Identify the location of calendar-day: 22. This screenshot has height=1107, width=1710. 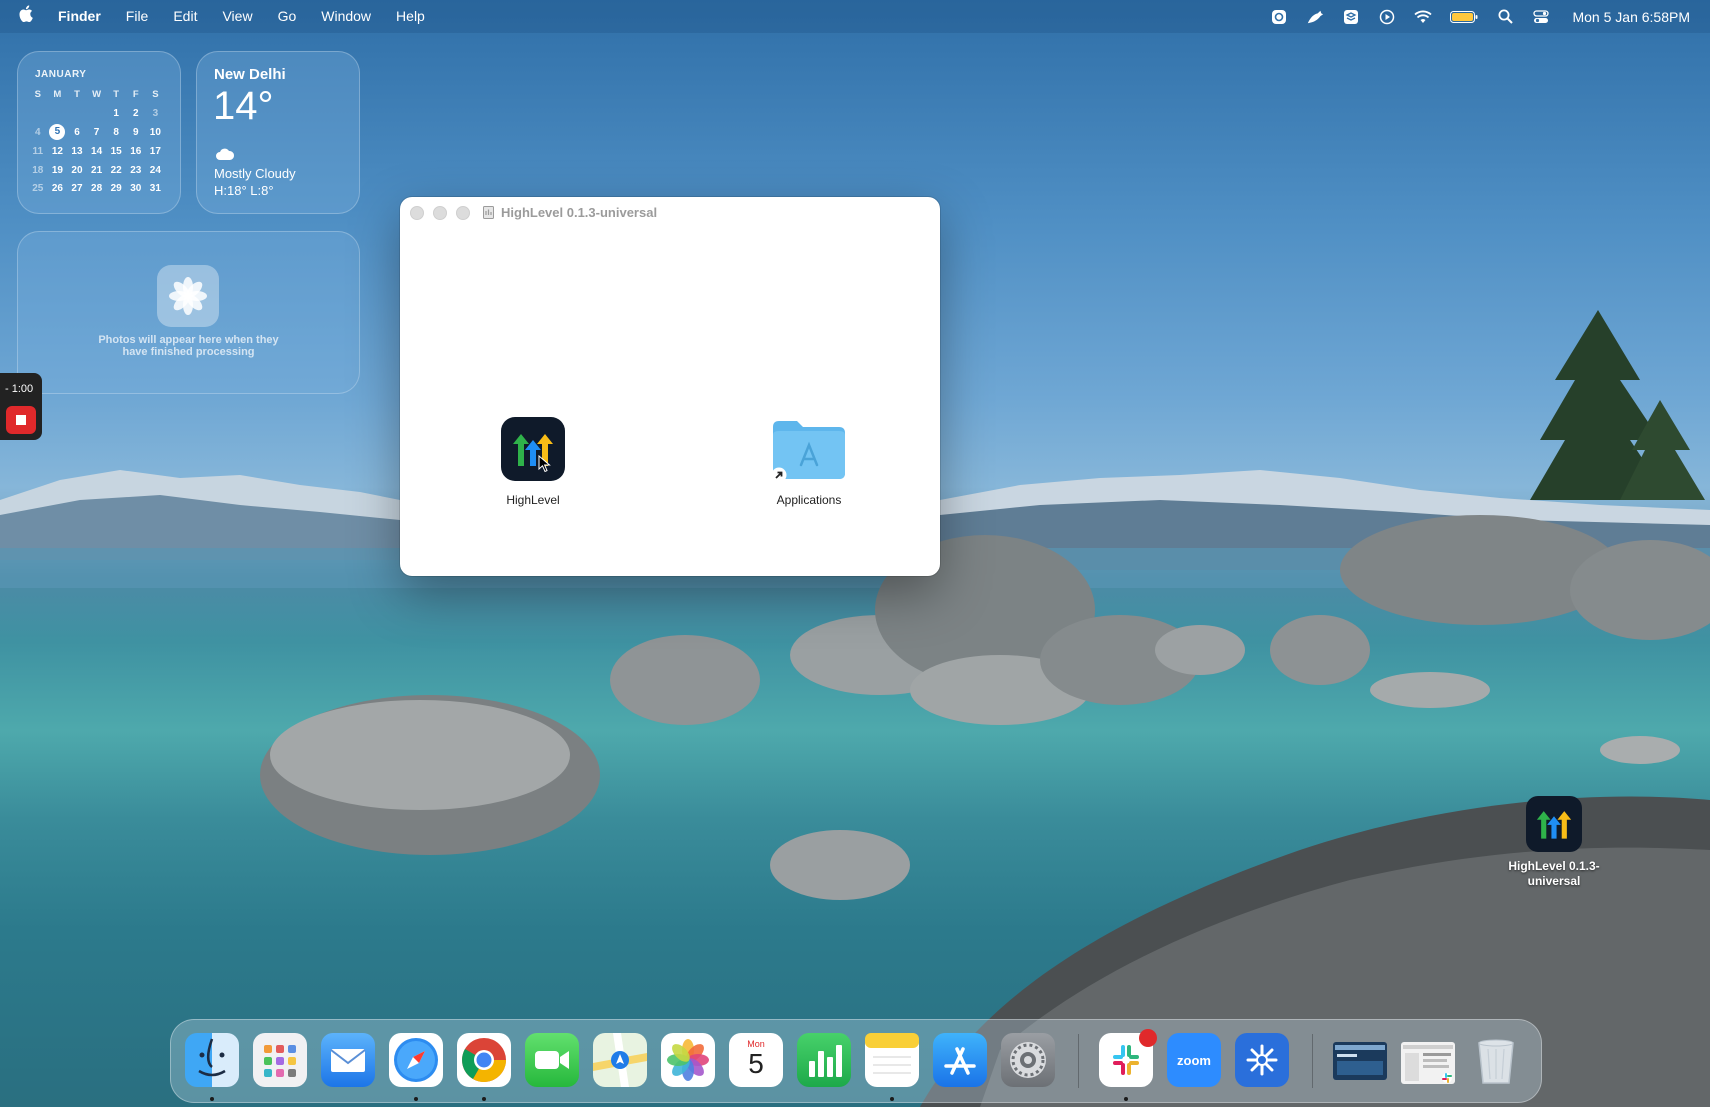
(116, 170).